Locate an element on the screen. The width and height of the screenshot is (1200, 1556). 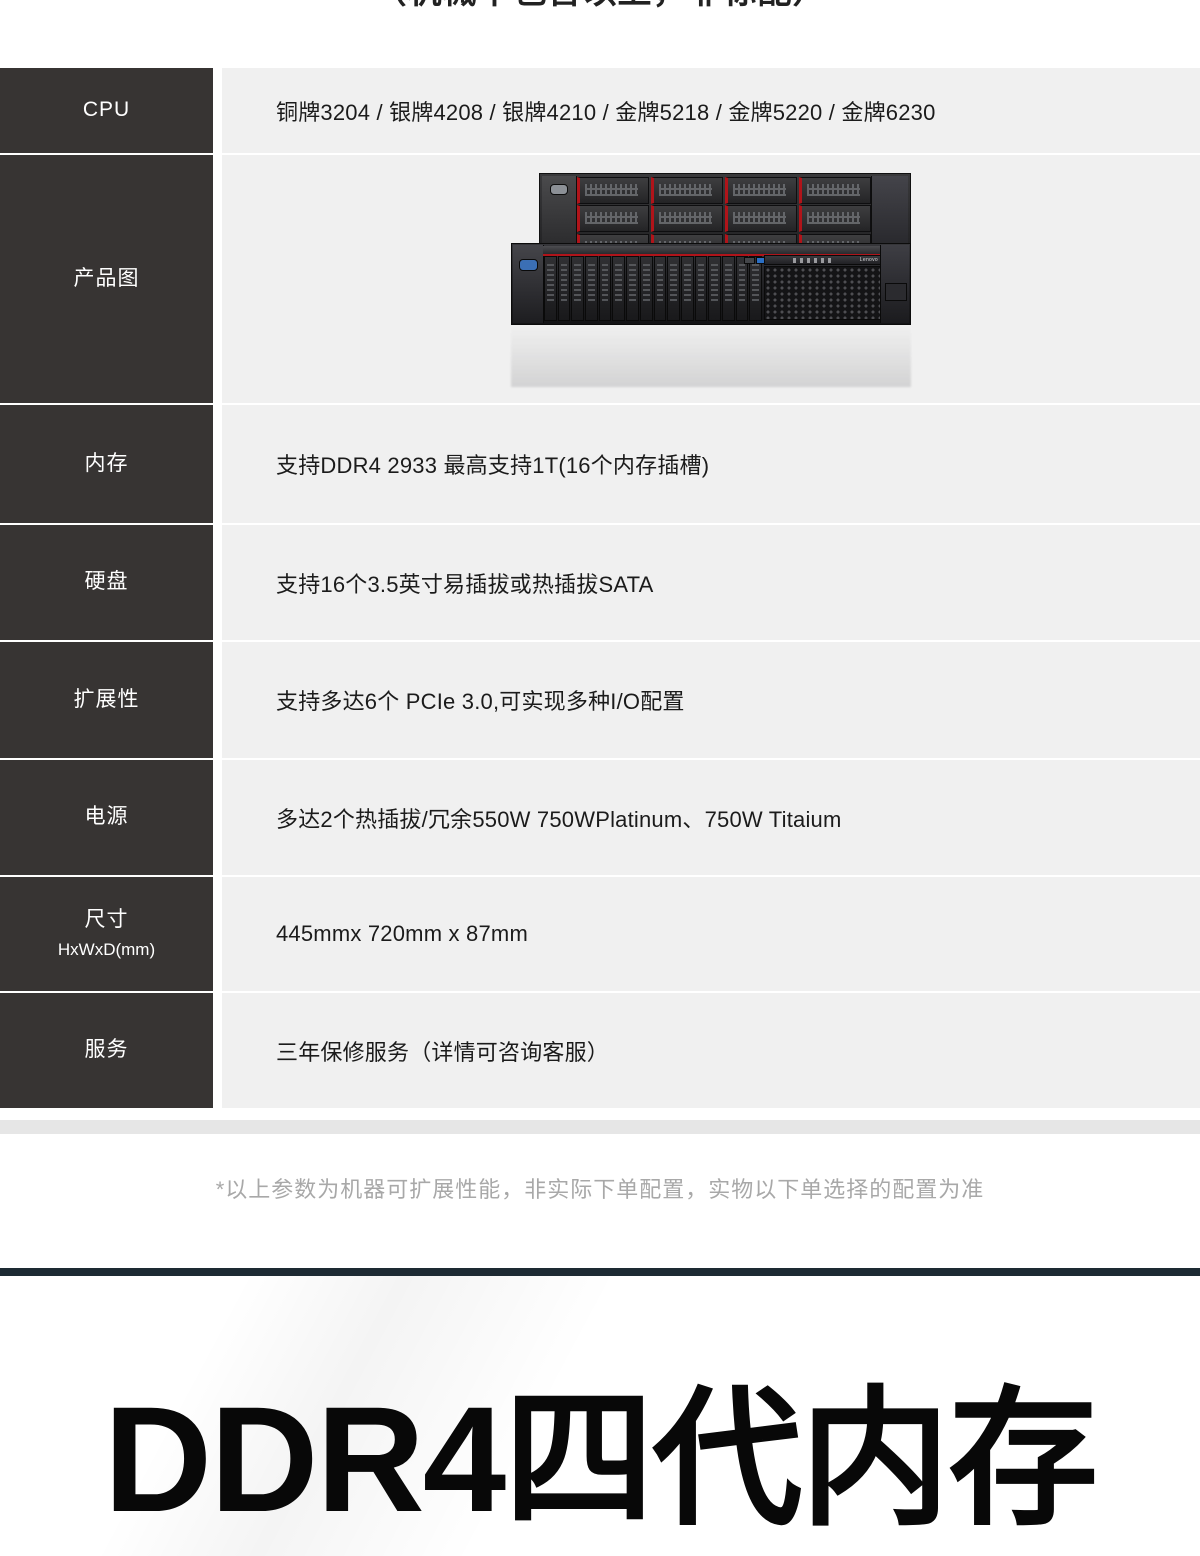
table-row: 扩展性 支持多达6个 PCIe 3.0,可实现多种I/O配置 is located at coordinates (600, 700).